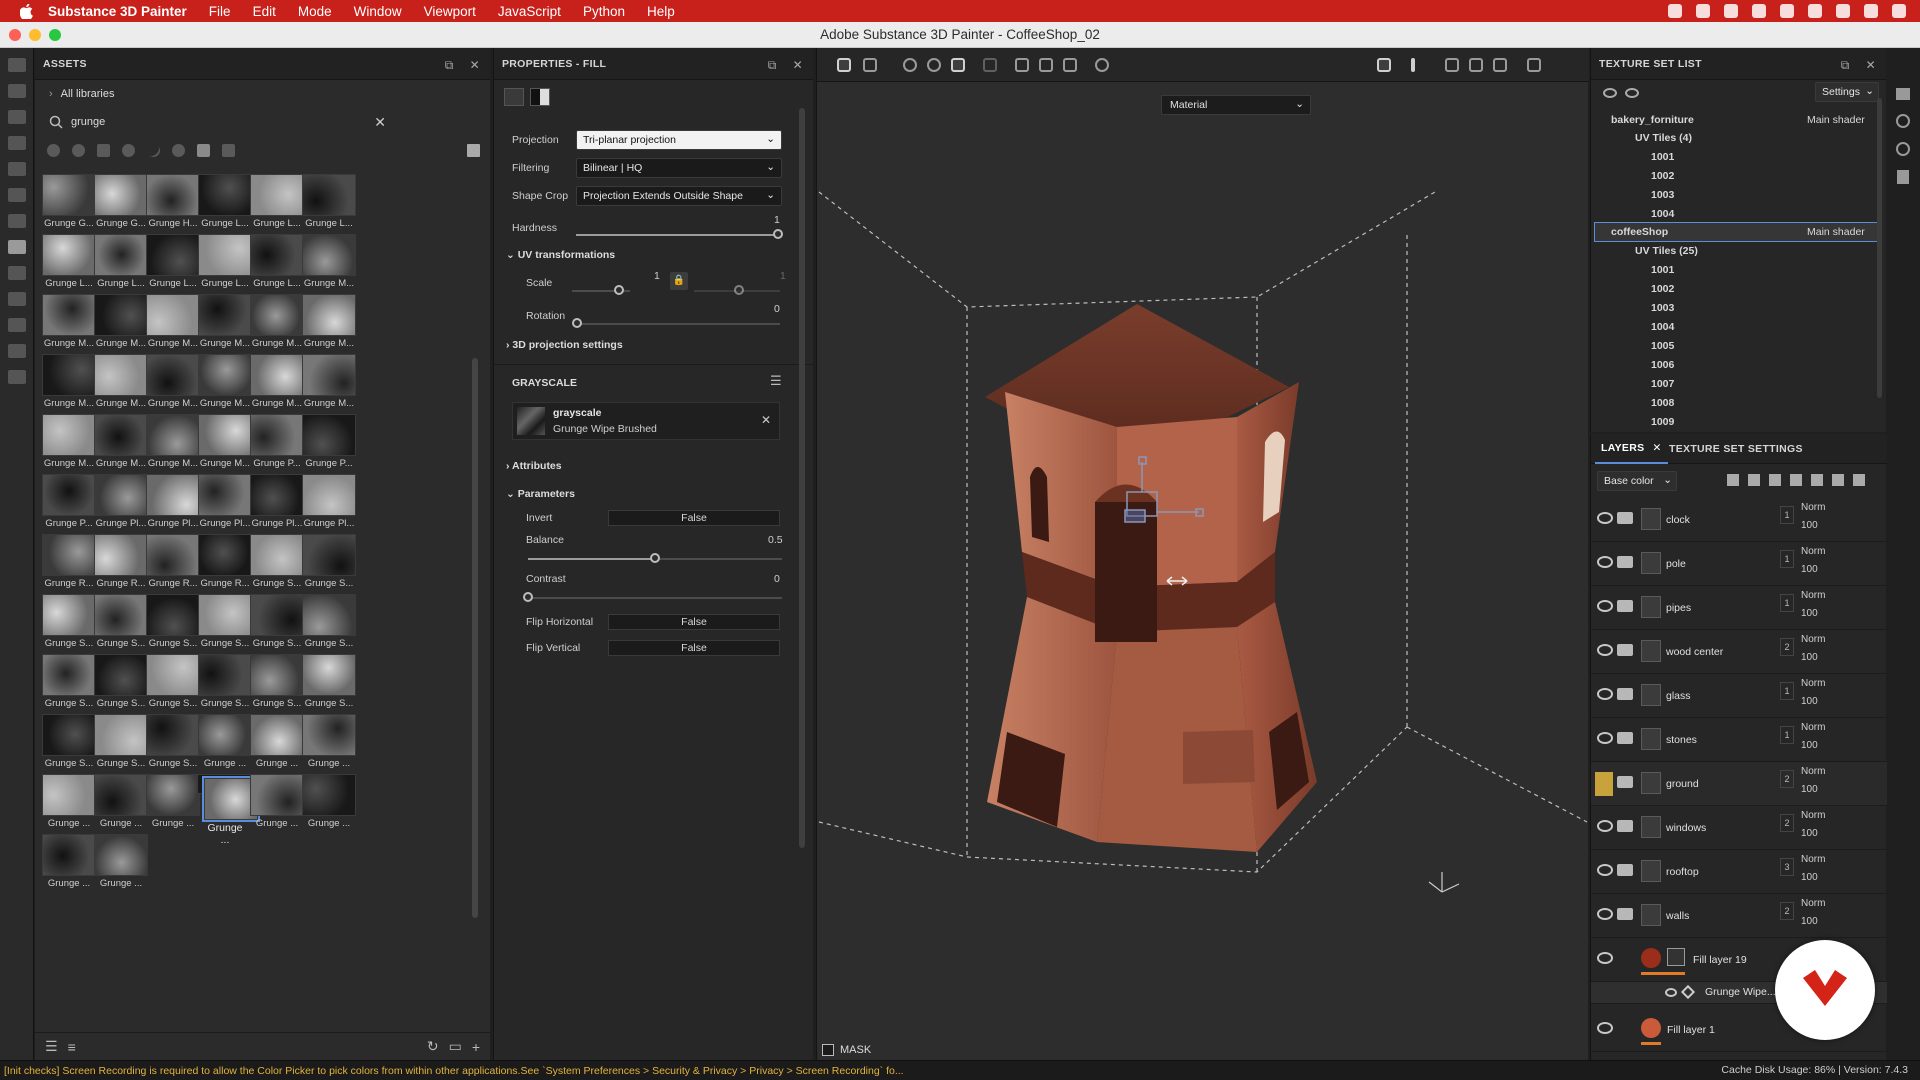  I want to click on attributes-section: › Attributes, so click(534, 466).